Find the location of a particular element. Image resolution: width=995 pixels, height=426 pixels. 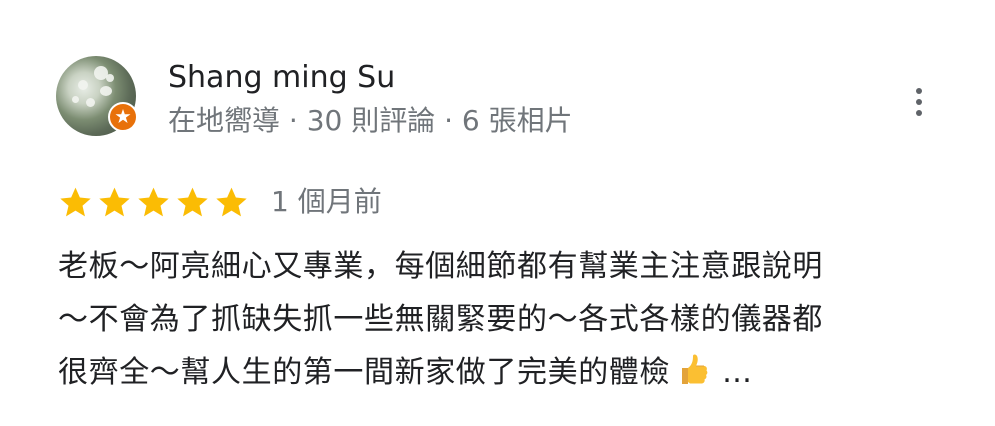

review-date: 1 個月前 is located at coordinates (326, 201).